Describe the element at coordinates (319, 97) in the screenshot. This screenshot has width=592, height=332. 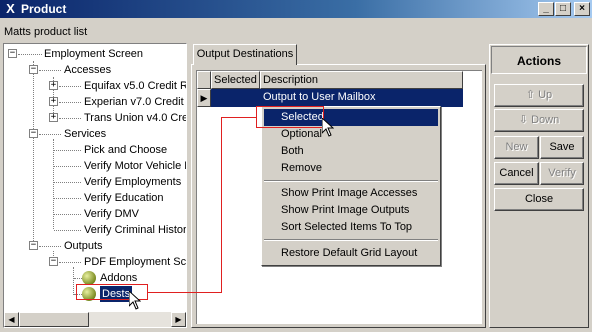
I see `cell-description: Output to User Mailbox` at that location.